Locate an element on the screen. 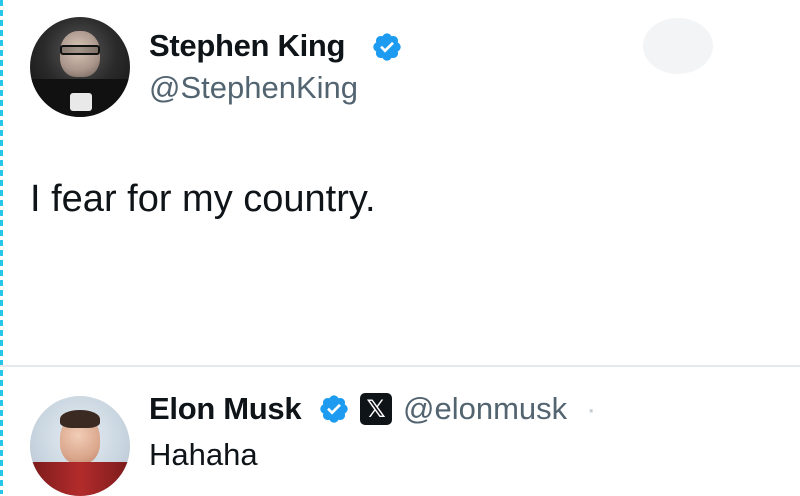 The width and height of the screenshot is (800, 496). reply-author-handle: @elonmusk is located at coordinates (485, 409).